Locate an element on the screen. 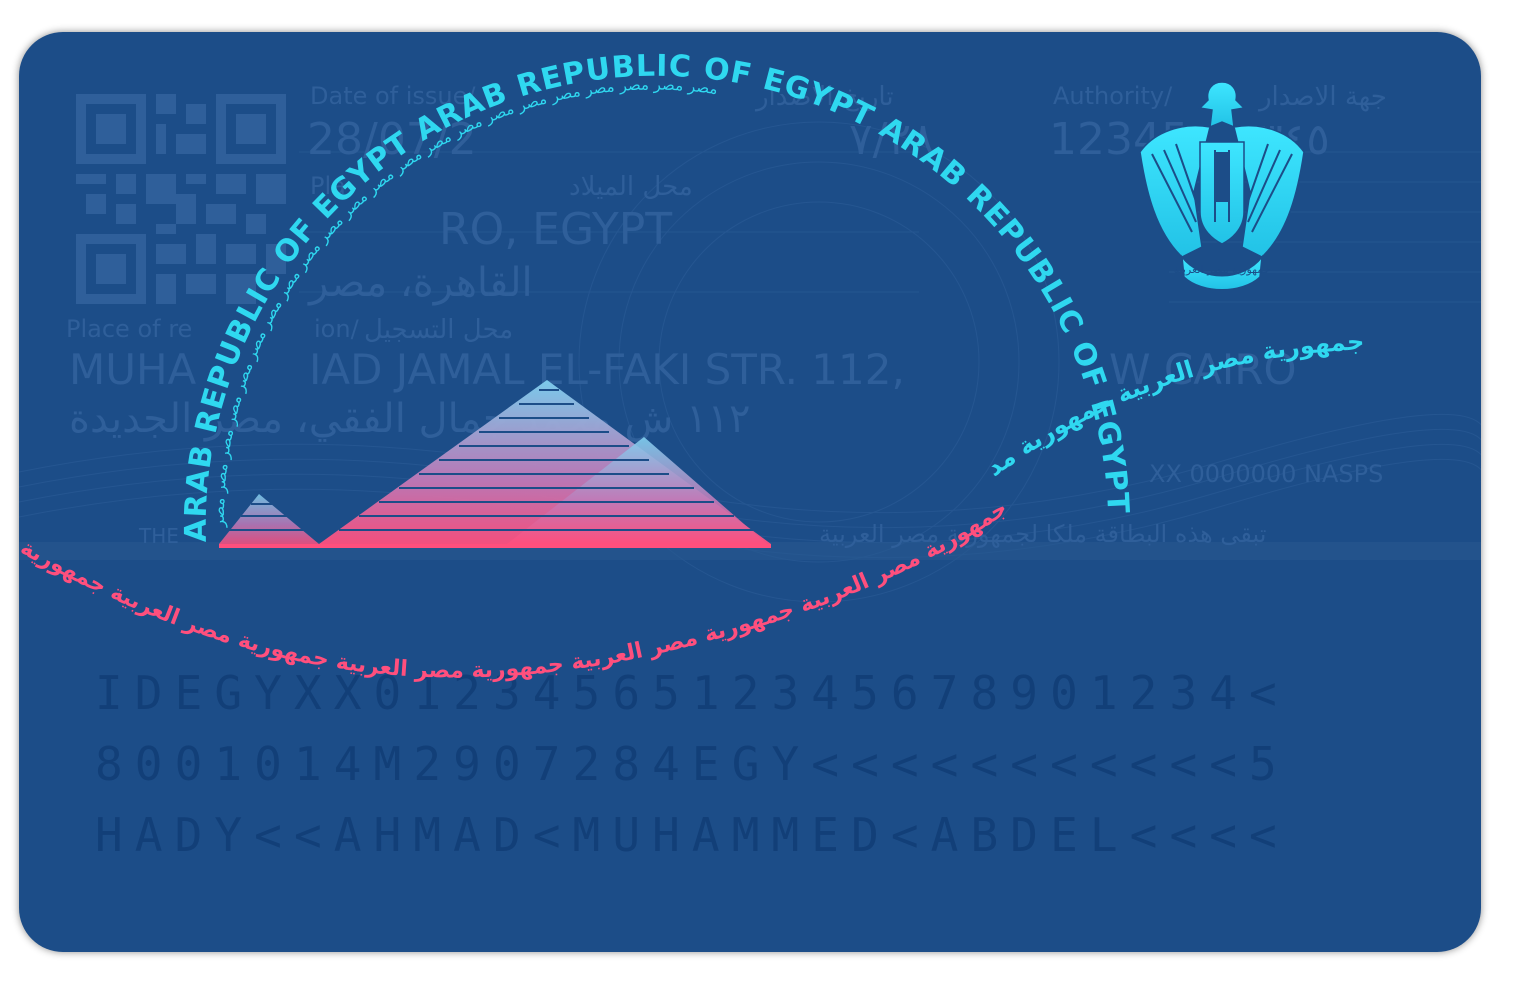 Image resolution: width=1521 pixels, height=981 pixels. wave-text-cyan: جمهورية مصر العربية جمهورية مد is located at coordinates (1173, 404).